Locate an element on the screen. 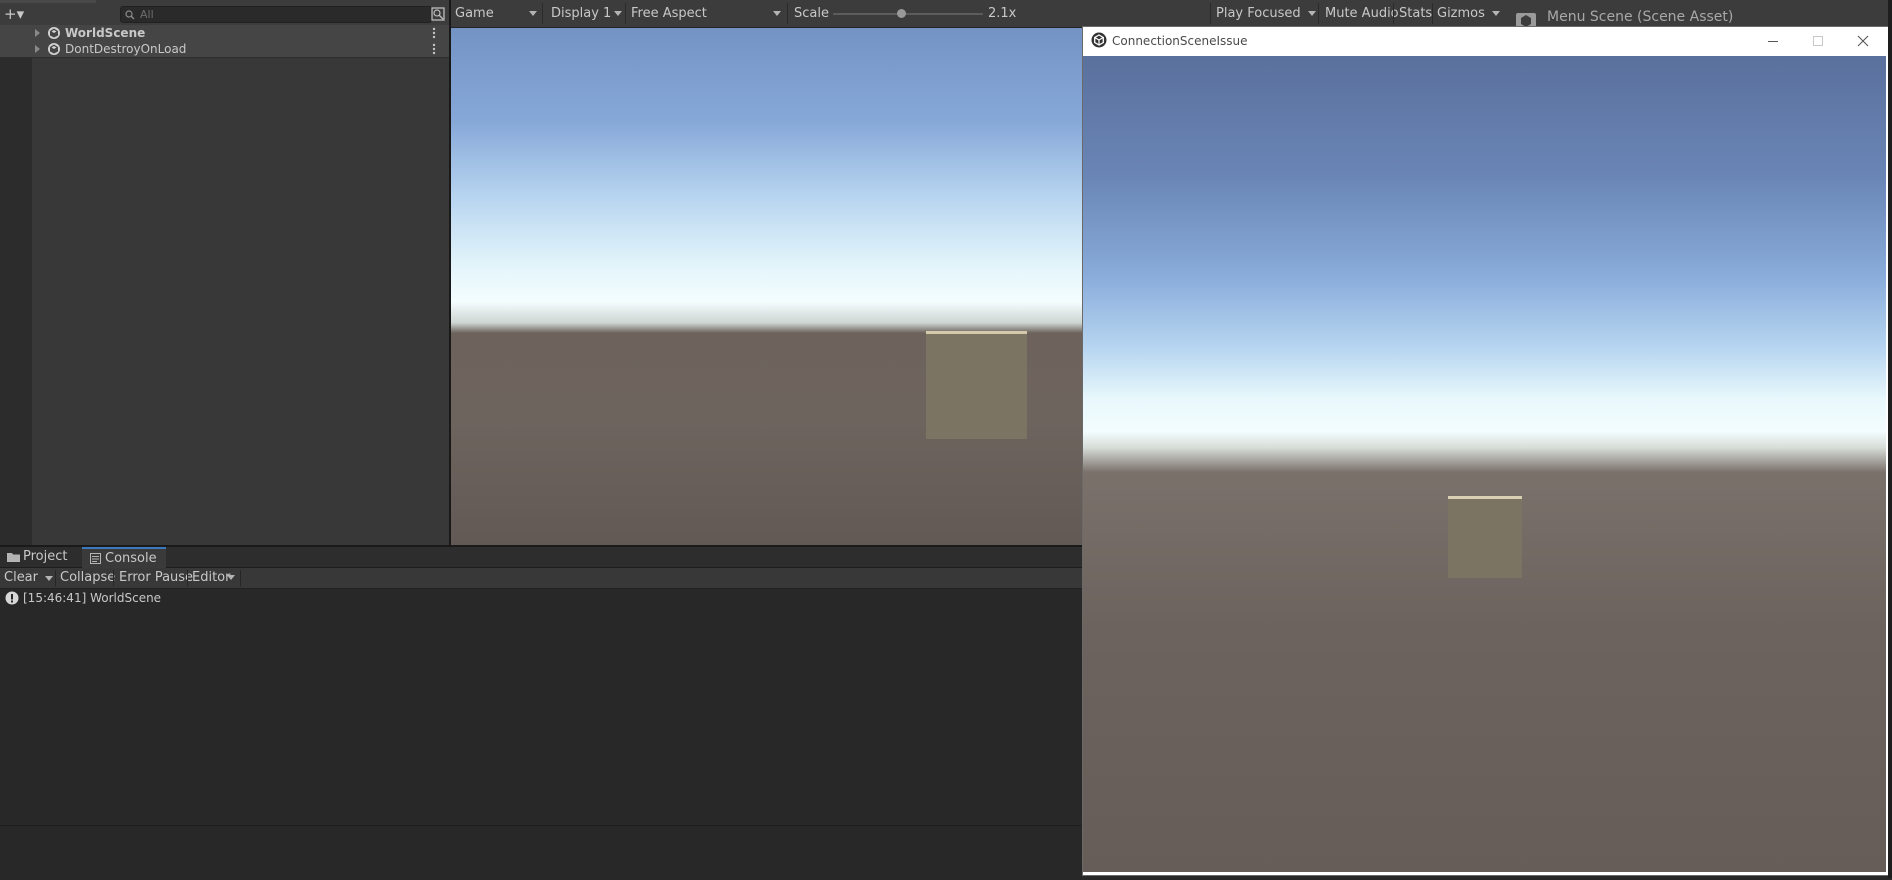  tab-project: Project is located at coordinates (40, 557).